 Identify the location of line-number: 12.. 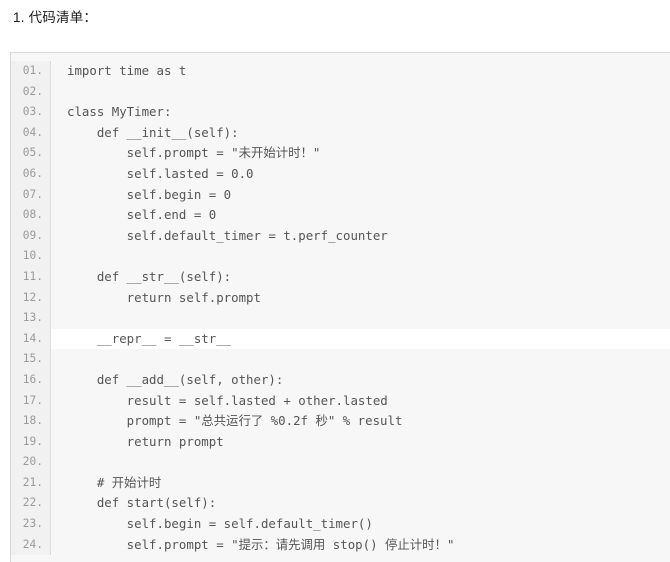
(31, 298).